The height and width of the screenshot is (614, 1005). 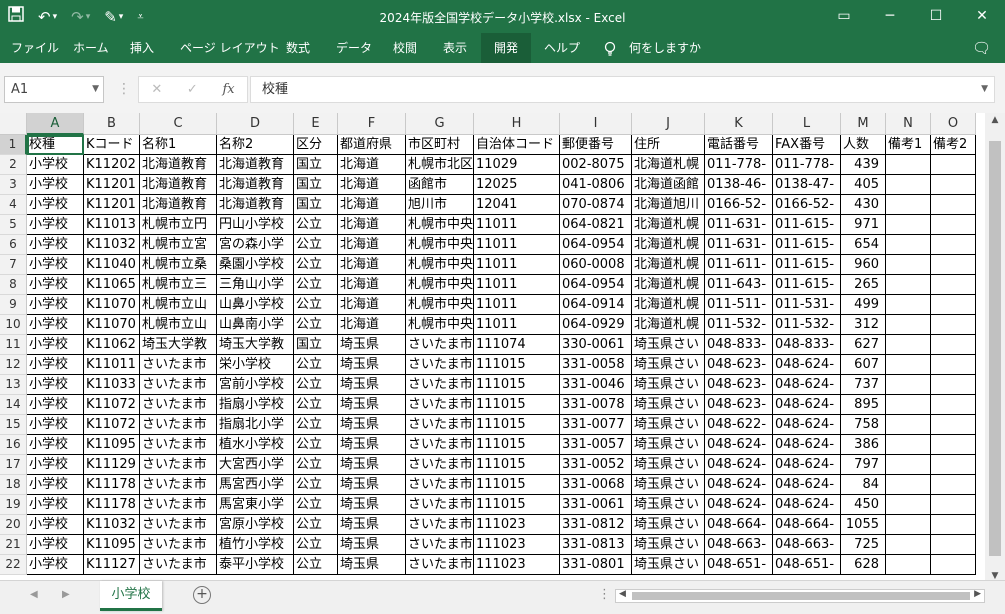 What do you see at coordinates (255, 325) in the screenshot?
I see `cell-name2: 山鼻南小学` at bounding box center [255, 325].